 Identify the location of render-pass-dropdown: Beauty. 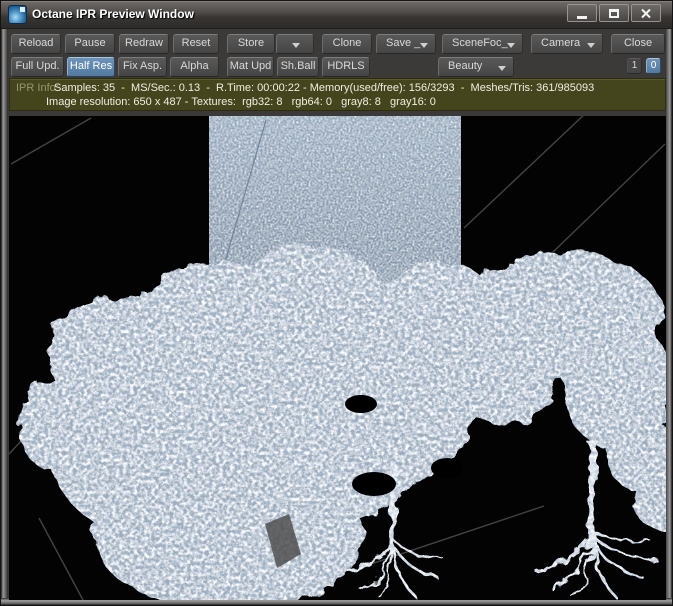
(476, 67).